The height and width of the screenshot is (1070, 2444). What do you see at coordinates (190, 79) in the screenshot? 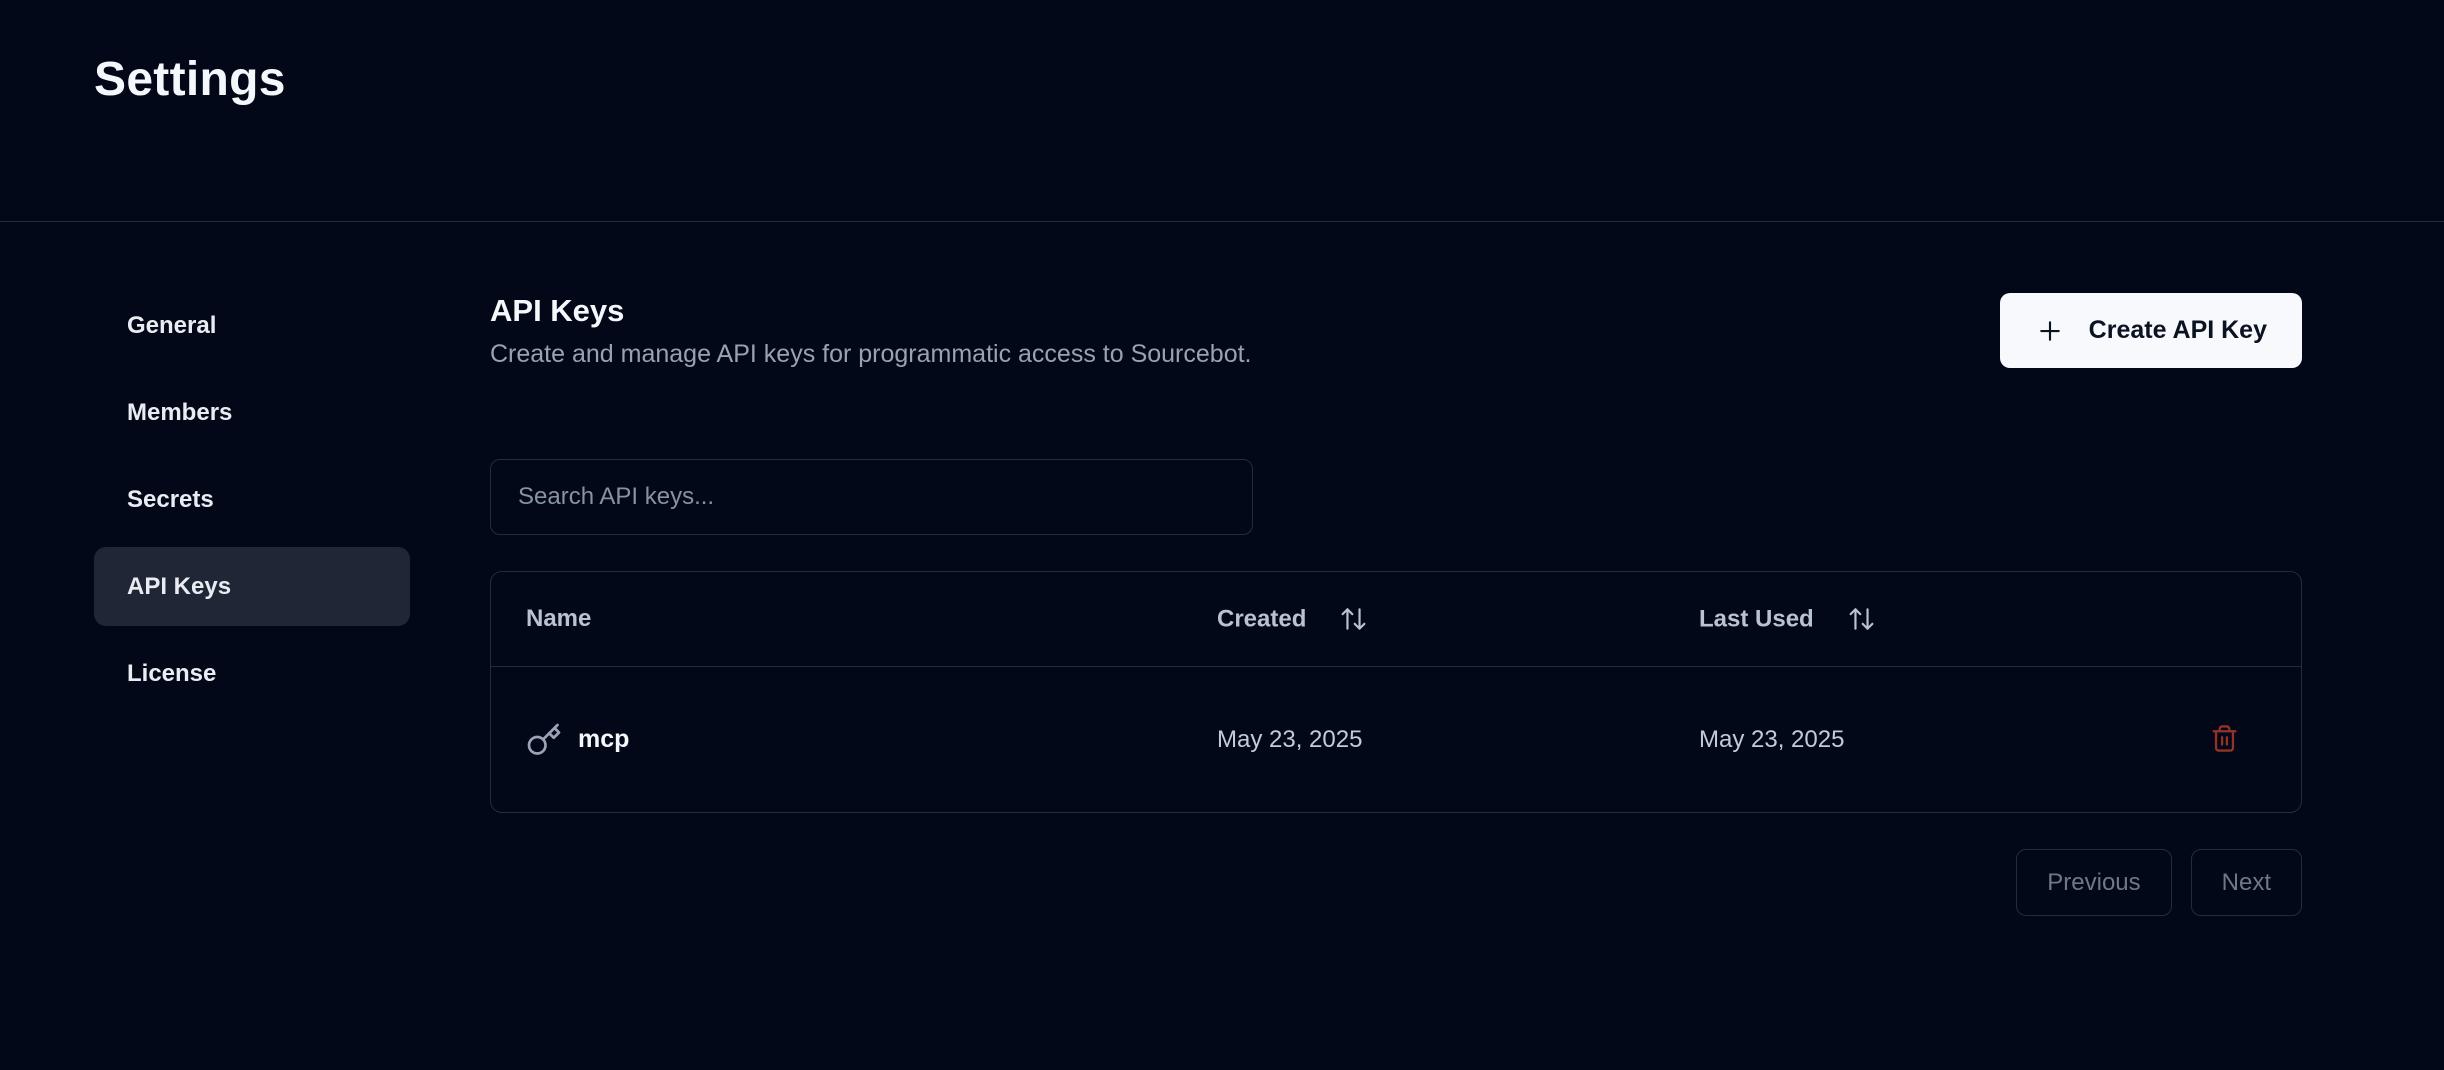
I see `page-title: Settings` at bounding box center [190, 79].